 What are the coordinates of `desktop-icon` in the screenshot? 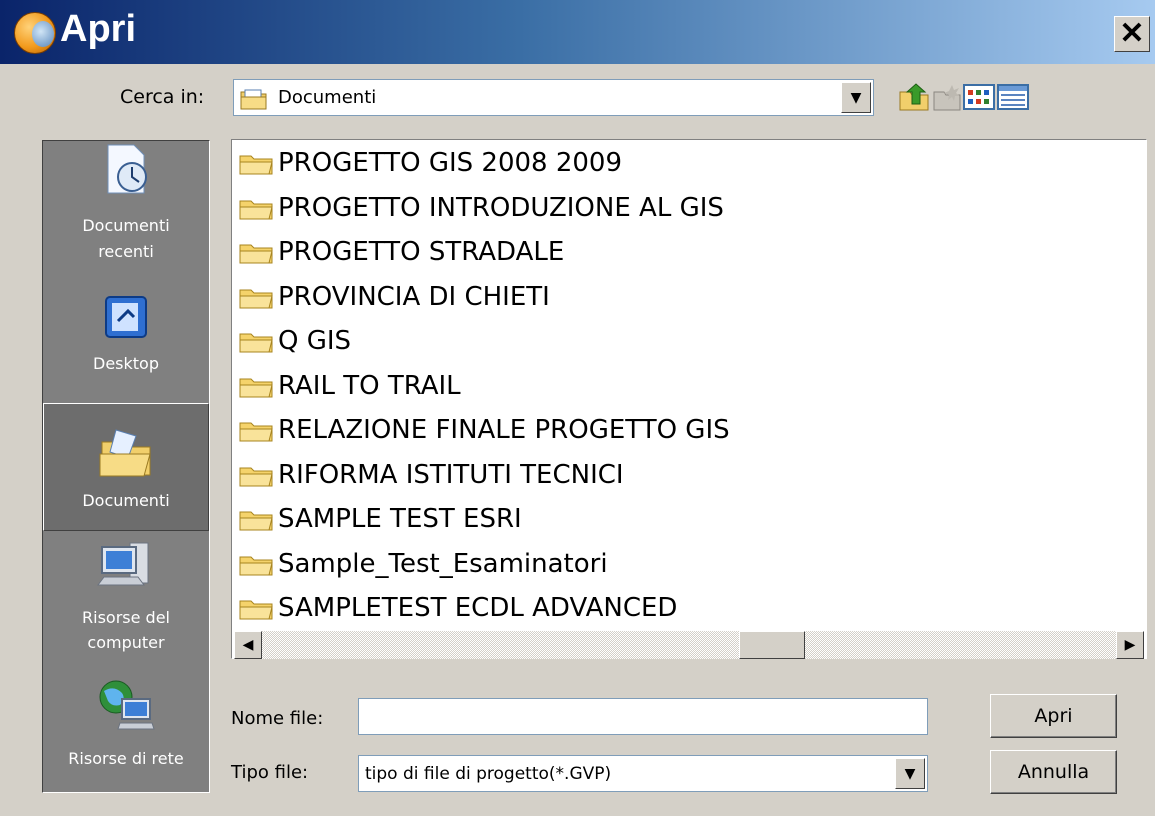 It's located at (126, 317).